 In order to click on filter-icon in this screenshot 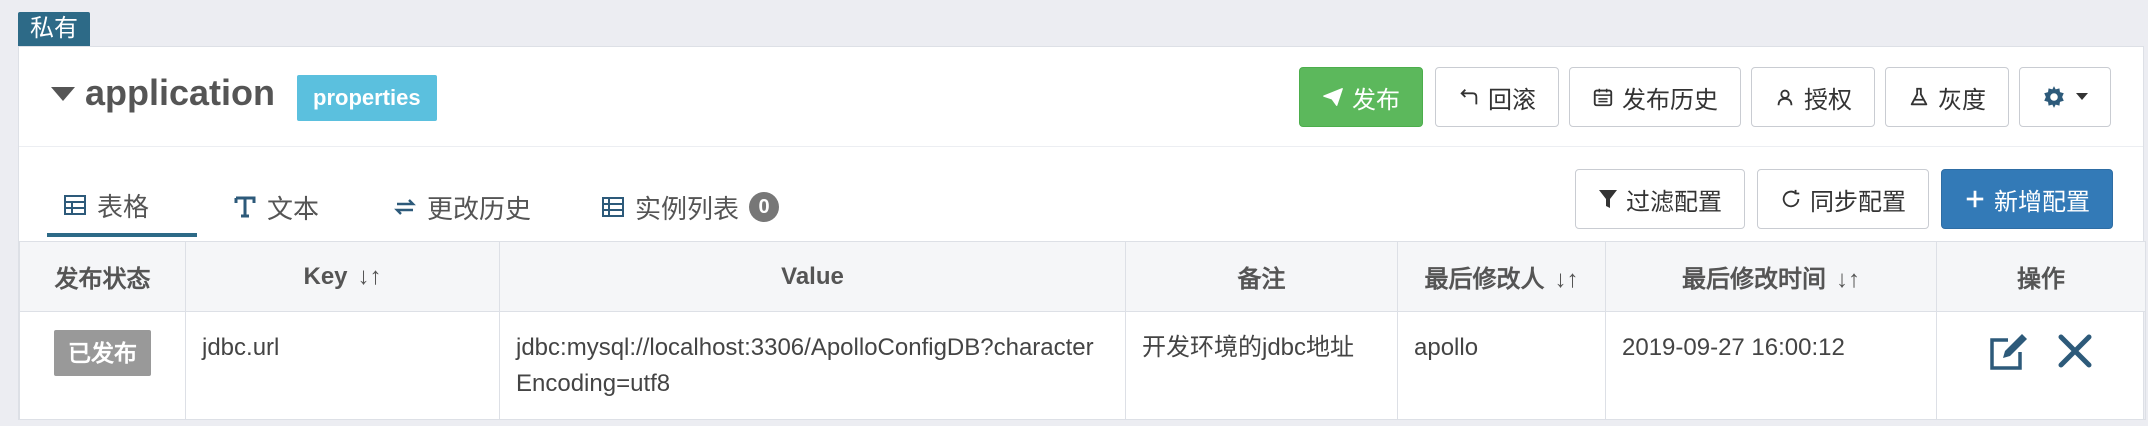, I will do `click(1608, 199)`.